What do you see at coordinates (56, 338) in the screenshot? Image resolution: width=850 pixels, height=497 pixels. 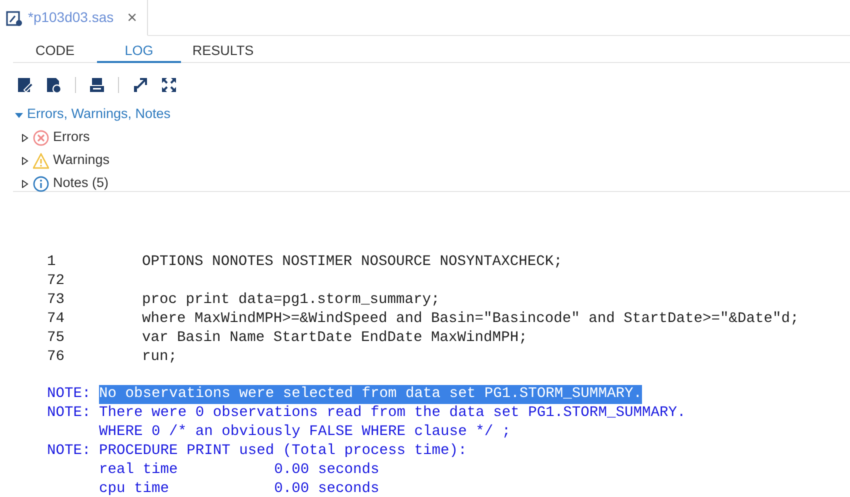 I see `line-number: 75` at bounding box center [56, 338].